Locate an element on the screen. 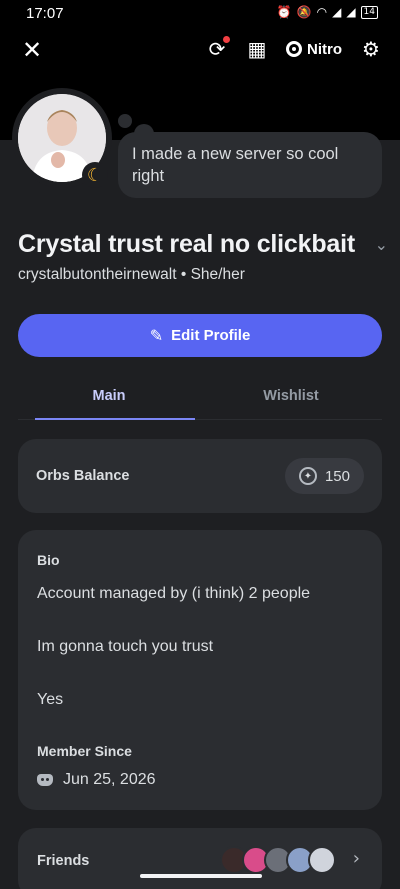  display-name: Crystal trust real no clickbait is located at coordinates (186, 244).